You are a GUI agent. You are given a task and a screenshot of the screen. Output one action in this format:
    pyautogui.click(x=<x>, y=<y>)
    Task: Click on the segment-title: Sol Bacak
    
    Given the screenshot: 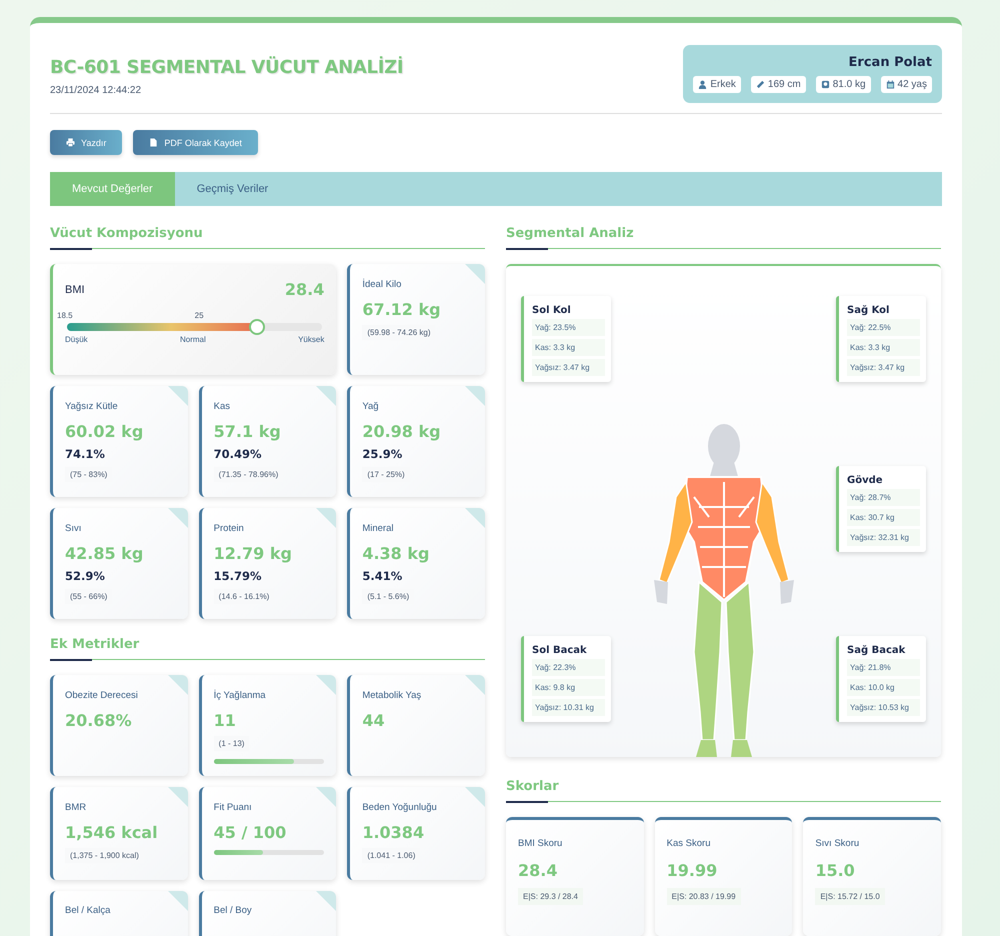 What is the action you would take?
    pyautogui.click(x=560, y=650)
    